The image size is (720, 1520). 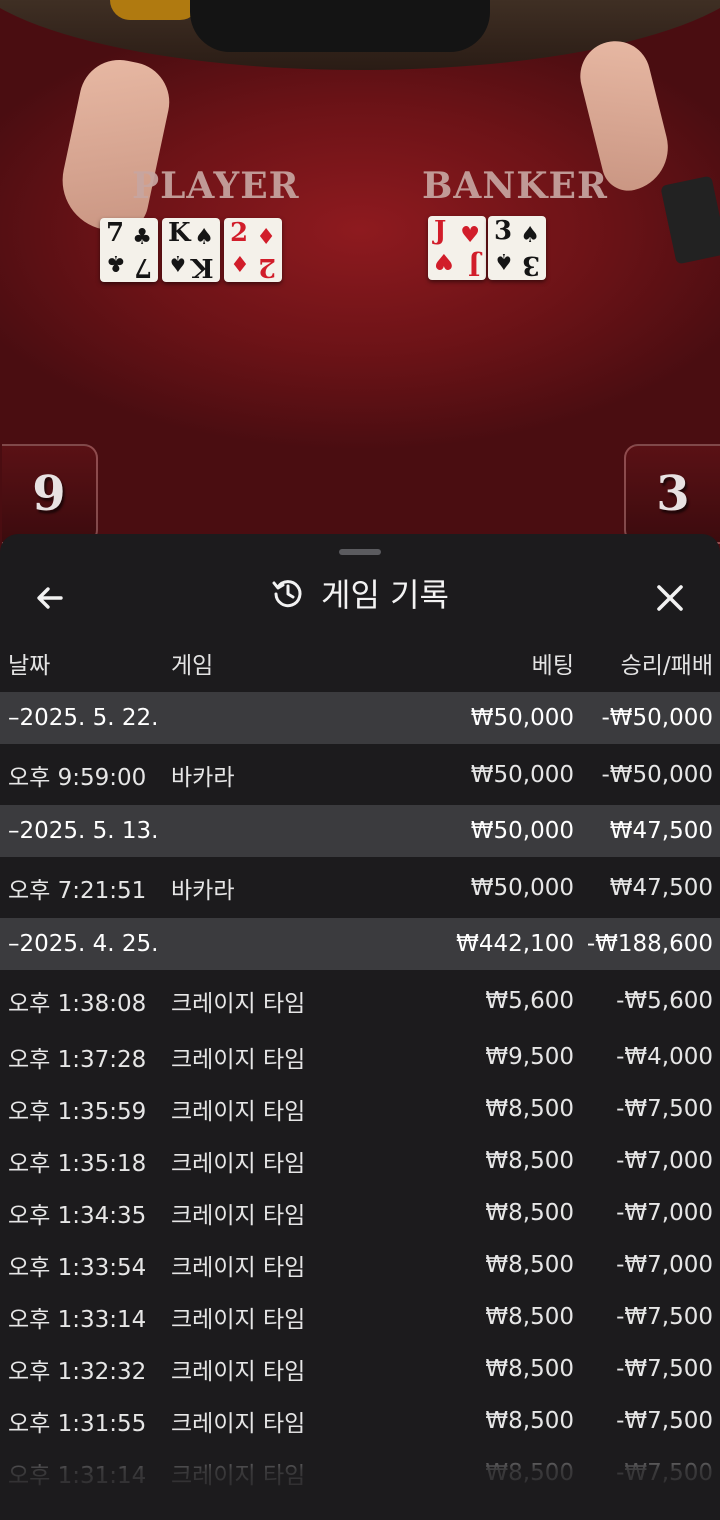 I want to click on column-header-game: 게임, so click(x=192, y=666).